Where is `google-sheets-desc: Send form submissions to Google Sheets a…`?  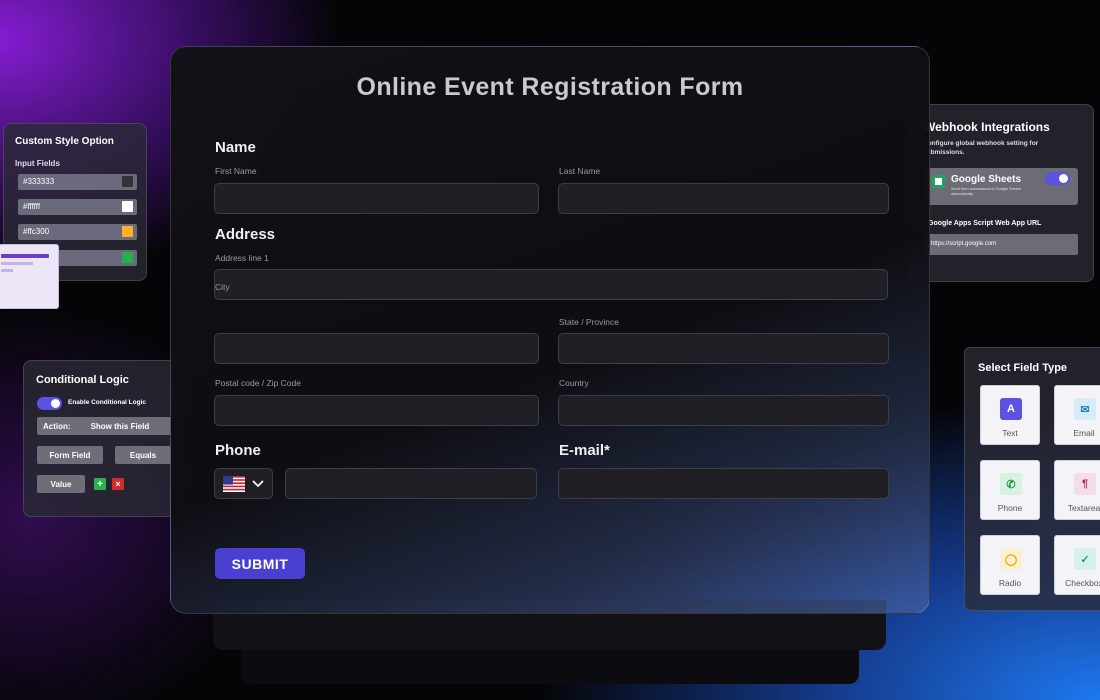
google-sheets-desc: Send form submissions to Google Sheets a… is located at coordinates (986, 191).